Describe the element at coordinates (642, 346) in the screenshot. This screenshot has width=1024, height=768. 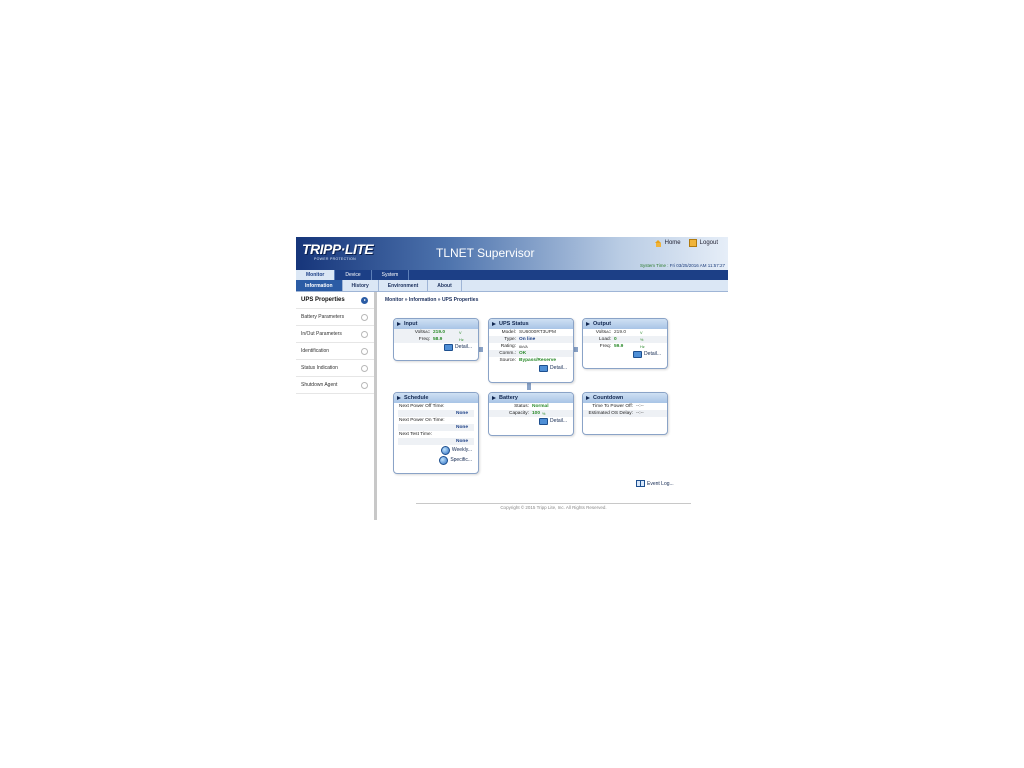
I see `output-freq-unit: Hz` at that location.